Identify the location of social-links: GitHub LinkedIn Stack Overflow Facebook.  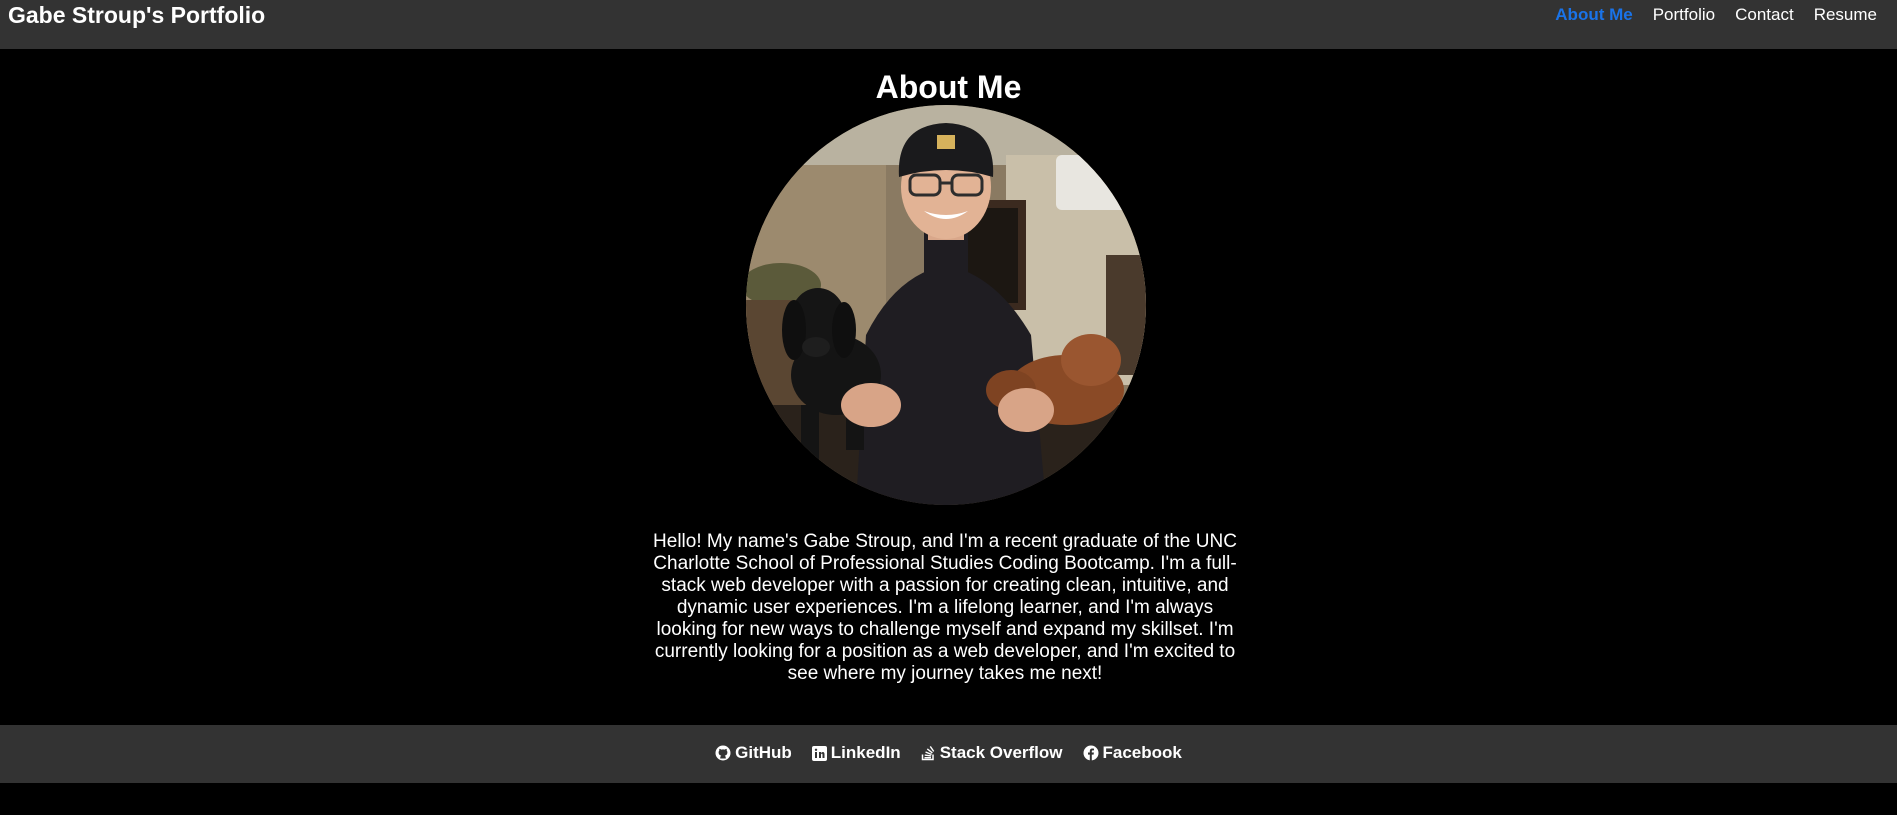
(948, 753).